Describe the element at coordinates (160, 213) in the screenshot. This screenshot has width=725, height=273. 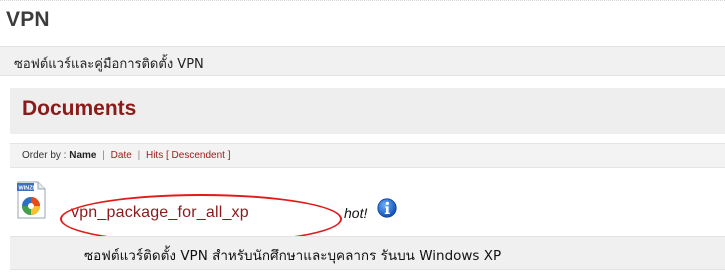
I see `document-download-link: vpn_package_for_all_xp` at that location.